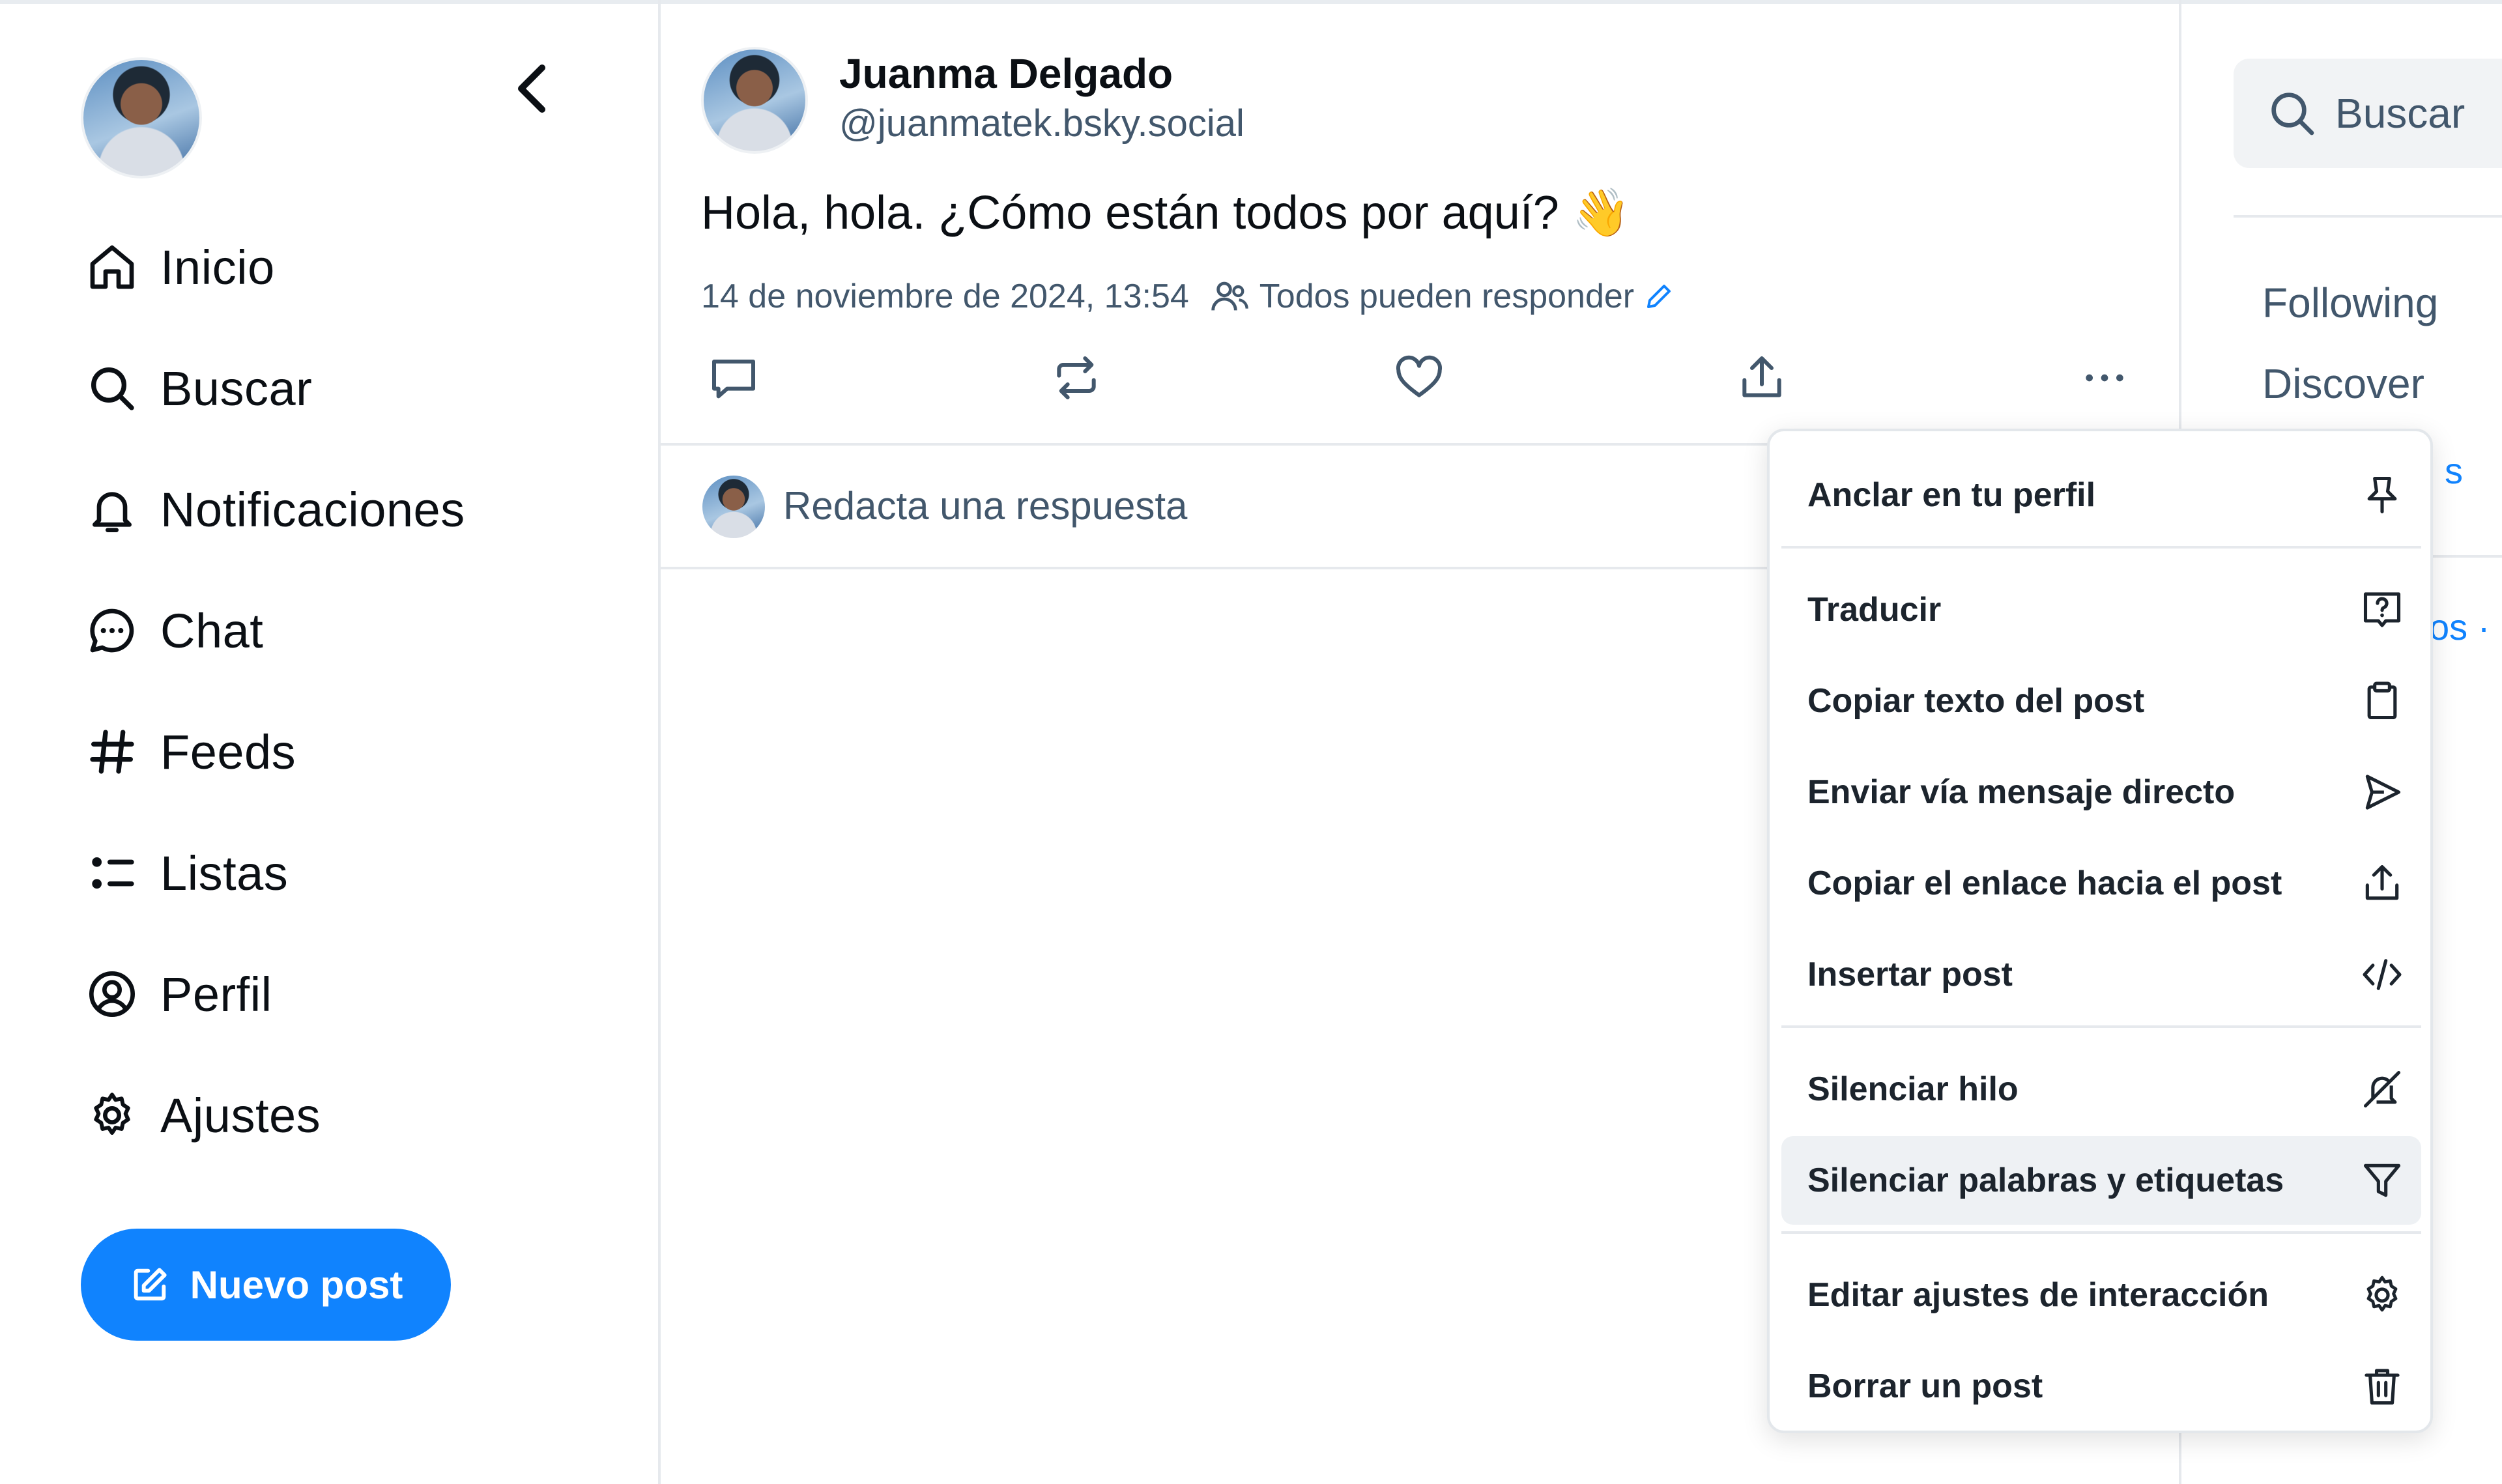 The width and height of the screenshot is (2502, 1484). What do you see at coordinates (2382, 701) in the screenshot?
I see `clipboard-icon` at bounding box center [2382, 701].